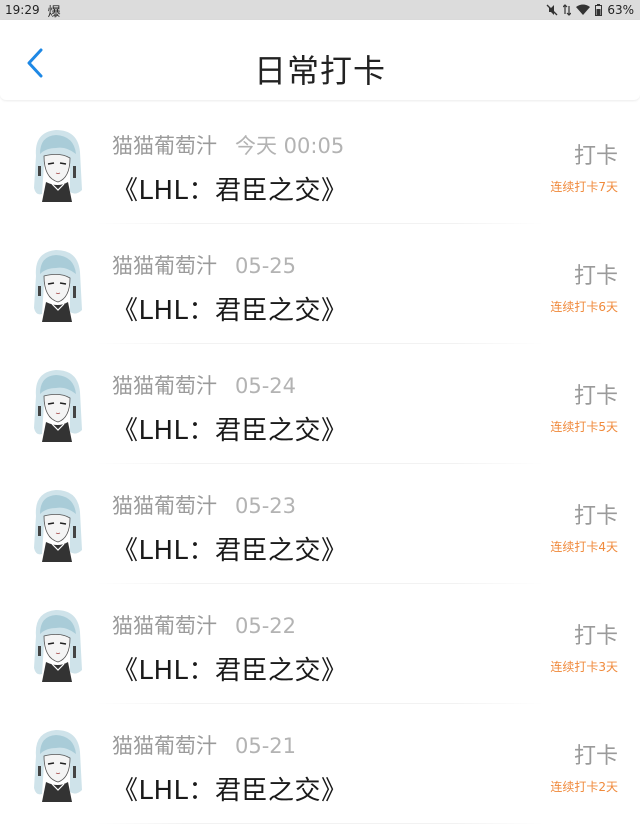  What do you see at coordinates (320, 404) in the screenshot?
I see `list-item: 猫猫葡萄汁 05-24 《LHL：君臣之交》 打卡 连续打卡5天` at bounding box center [320, 404].